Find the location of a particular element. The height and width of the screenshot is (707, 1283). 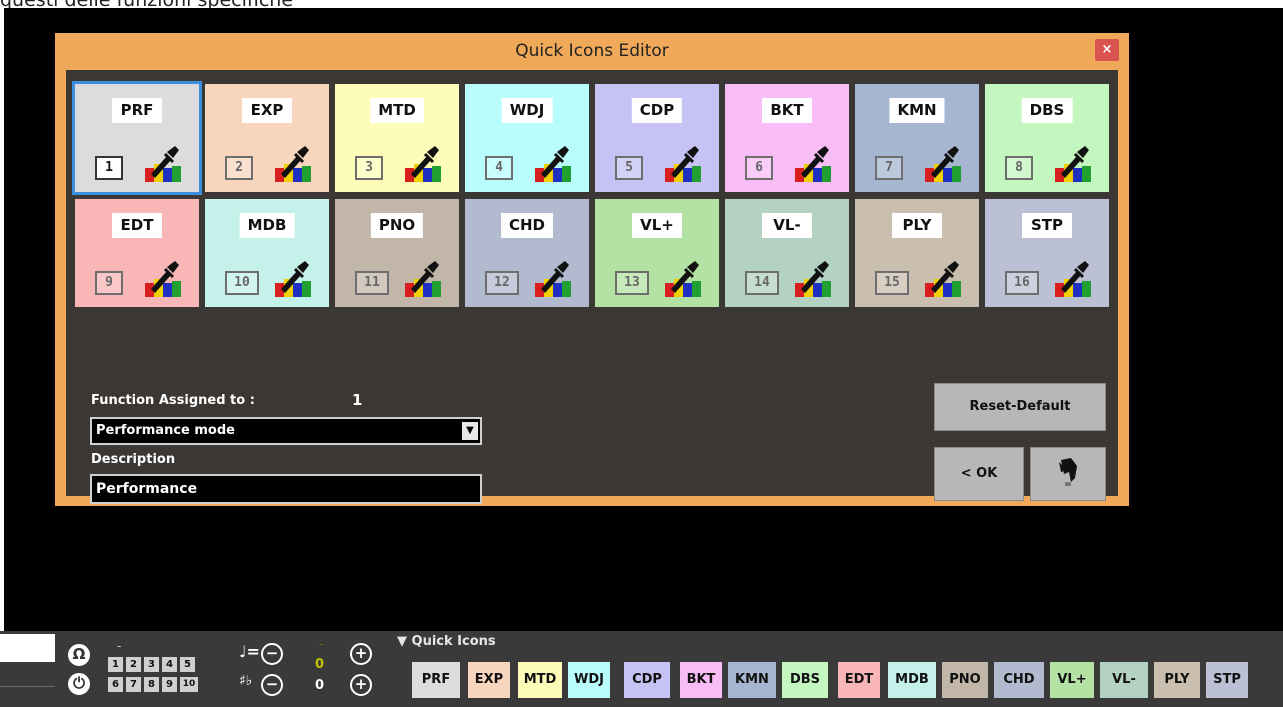

toolbar-blank-panel is located at coordinates (27, 648).